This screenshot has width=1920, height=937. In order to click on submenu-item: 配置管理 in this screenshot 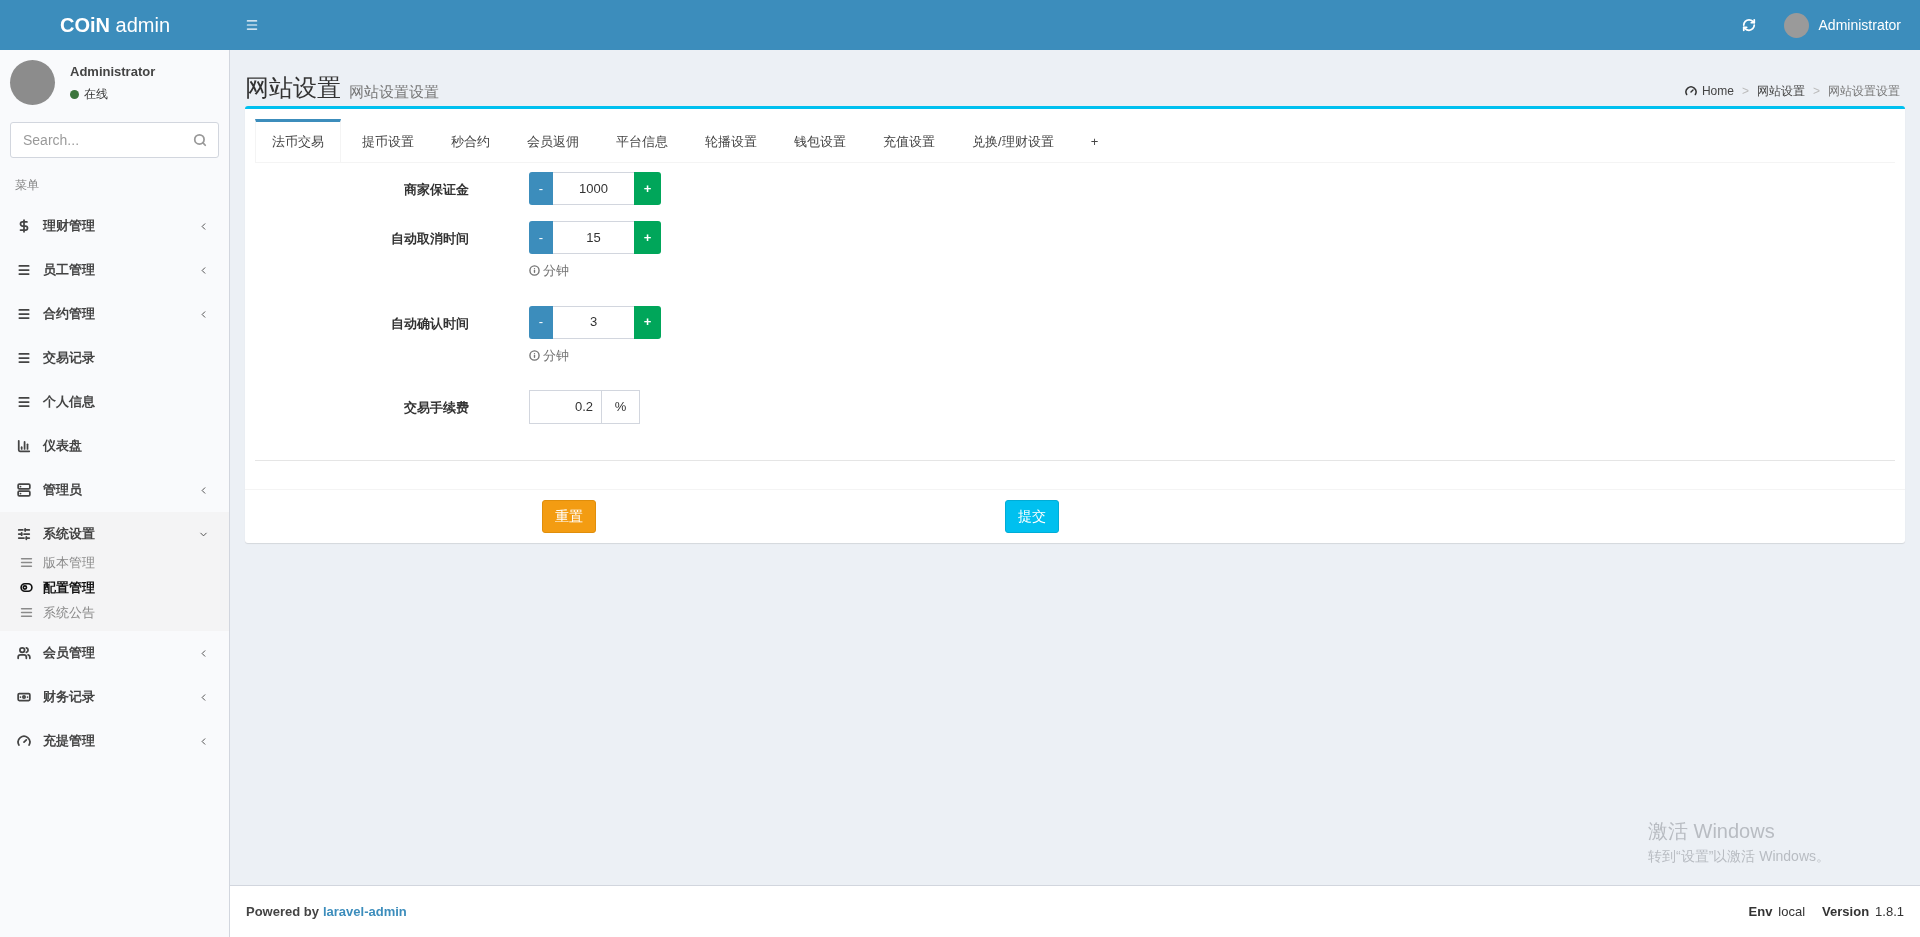, I will do `click(114, 587)`.